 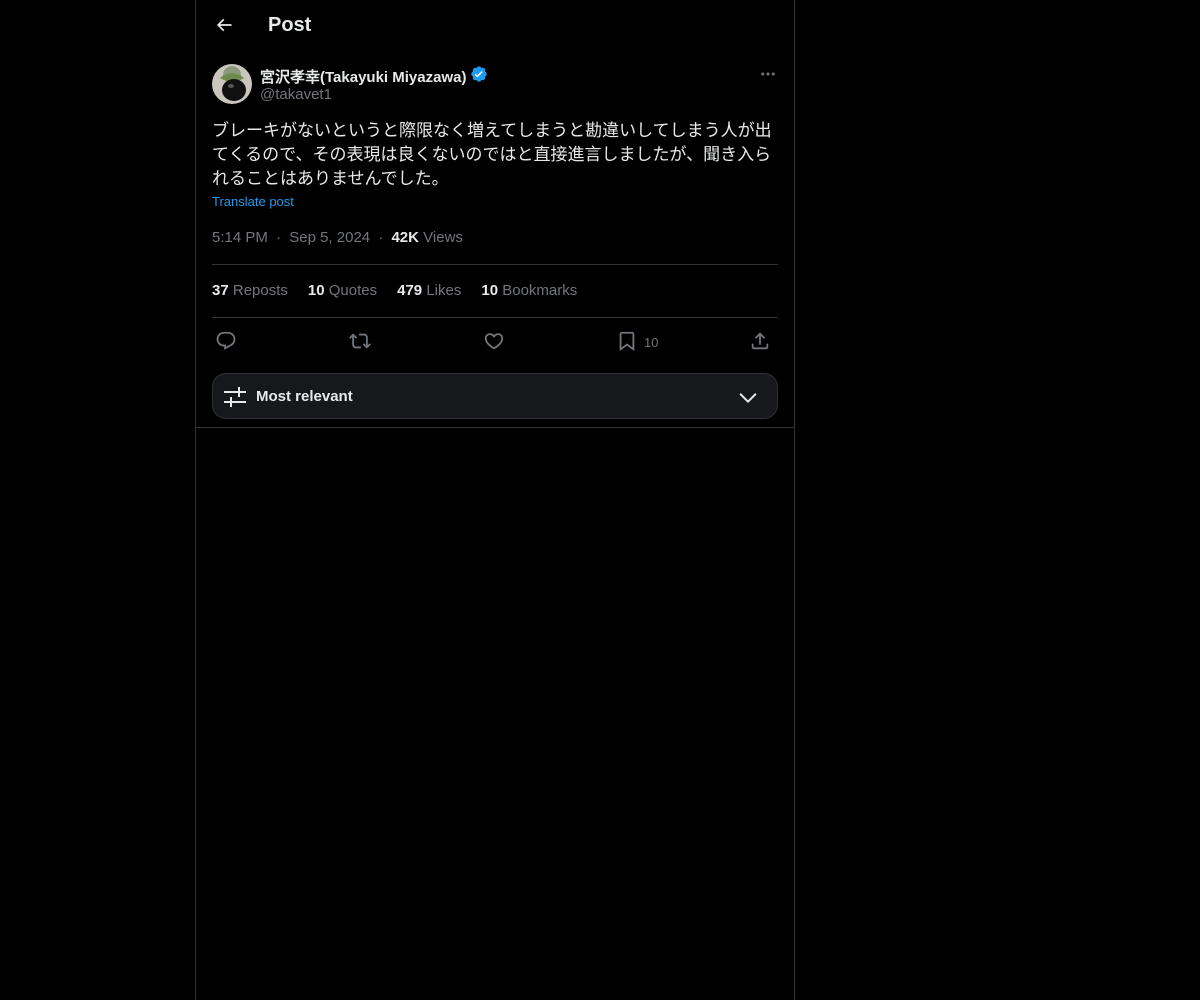 I want to click on reposts-label: Reposts, so click(x=260, y=290).